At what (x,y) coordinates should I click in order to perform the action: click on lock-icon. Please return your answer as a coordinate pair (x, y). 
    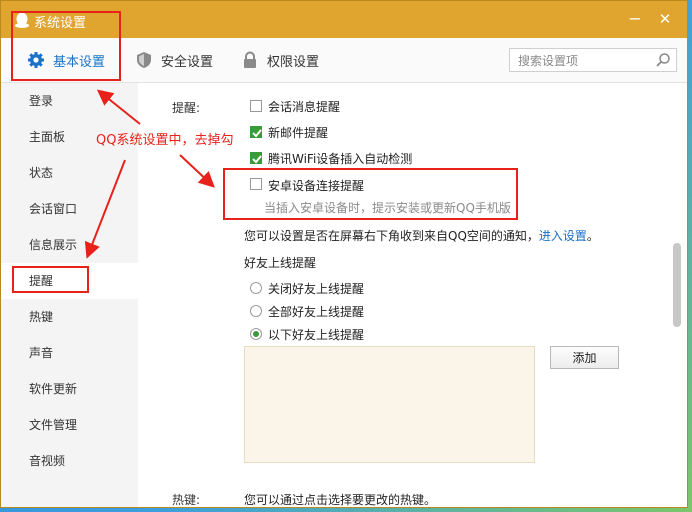
    Looking at the image, I should click on (250, 59).